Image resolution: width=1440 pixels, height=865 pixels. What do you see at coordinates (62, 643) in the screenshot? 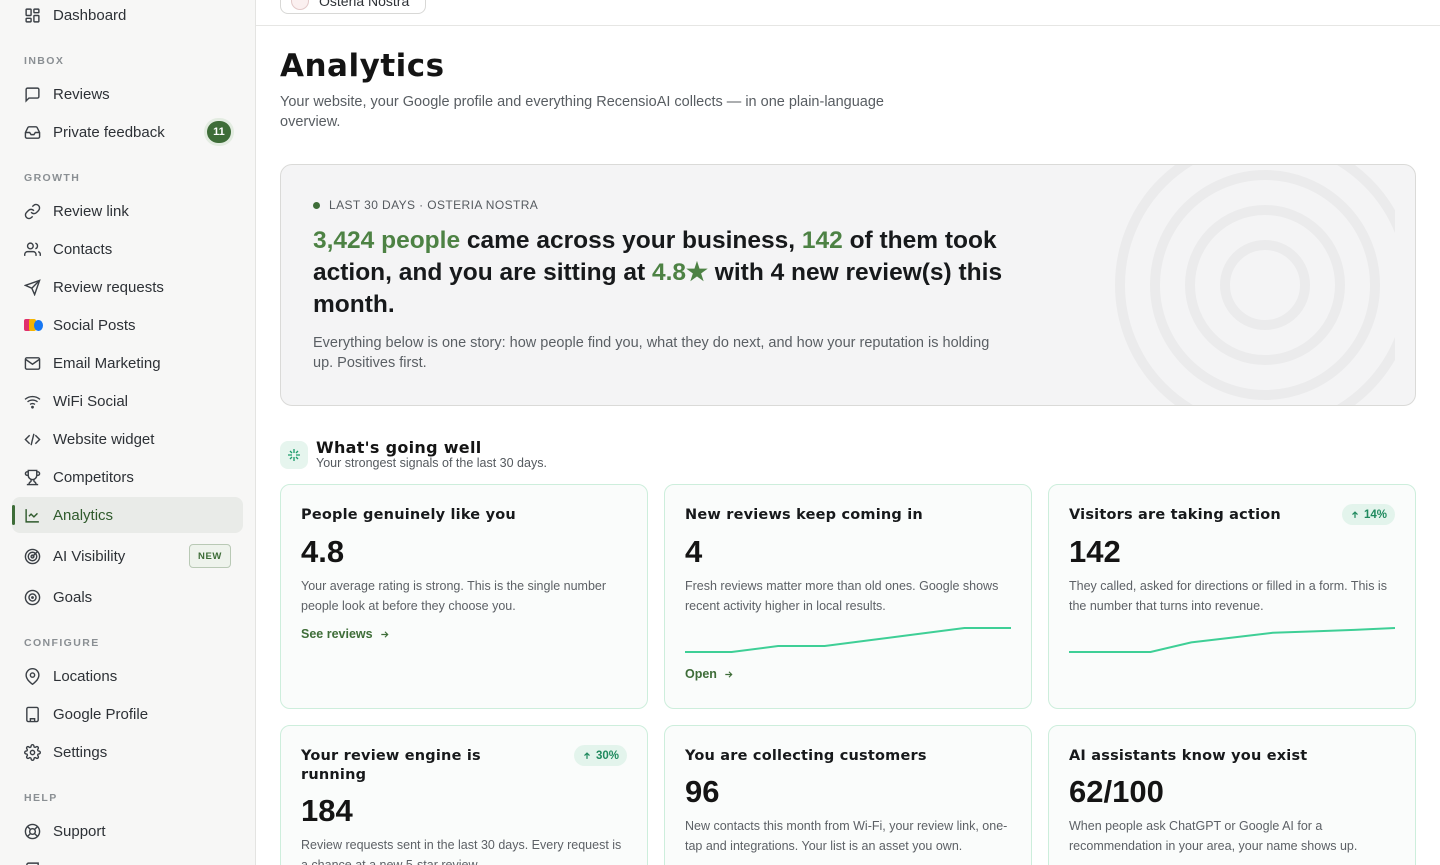
I see `section-label-configure: CONFIGURE` at bounding box center [62, 643].